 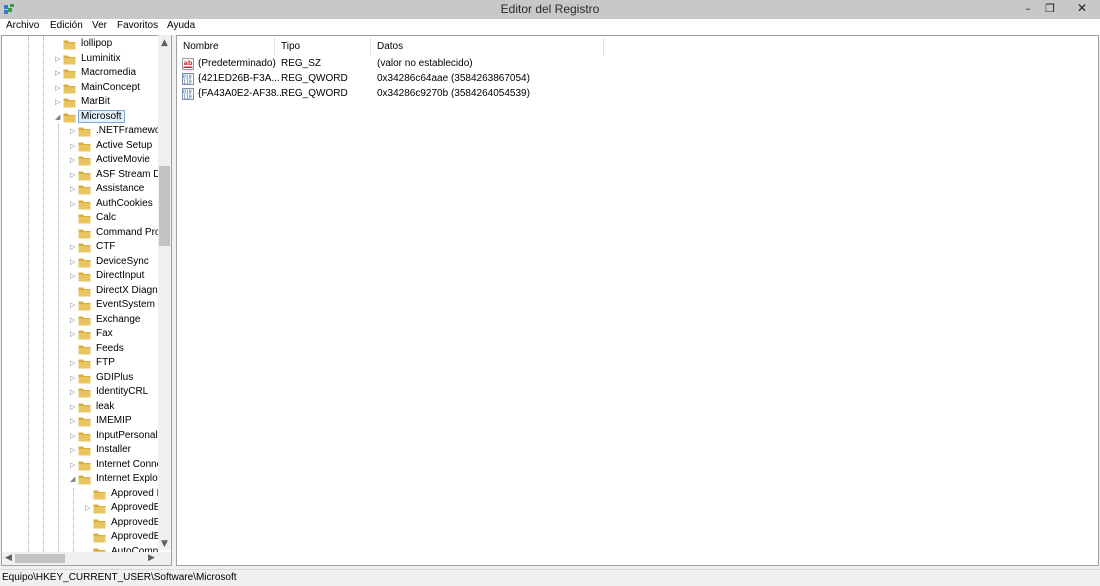 What do you see at coordinates (1050, 9) in the screenshot?
I see `maximize-button: ❐` at bounding box center [1050, 9].